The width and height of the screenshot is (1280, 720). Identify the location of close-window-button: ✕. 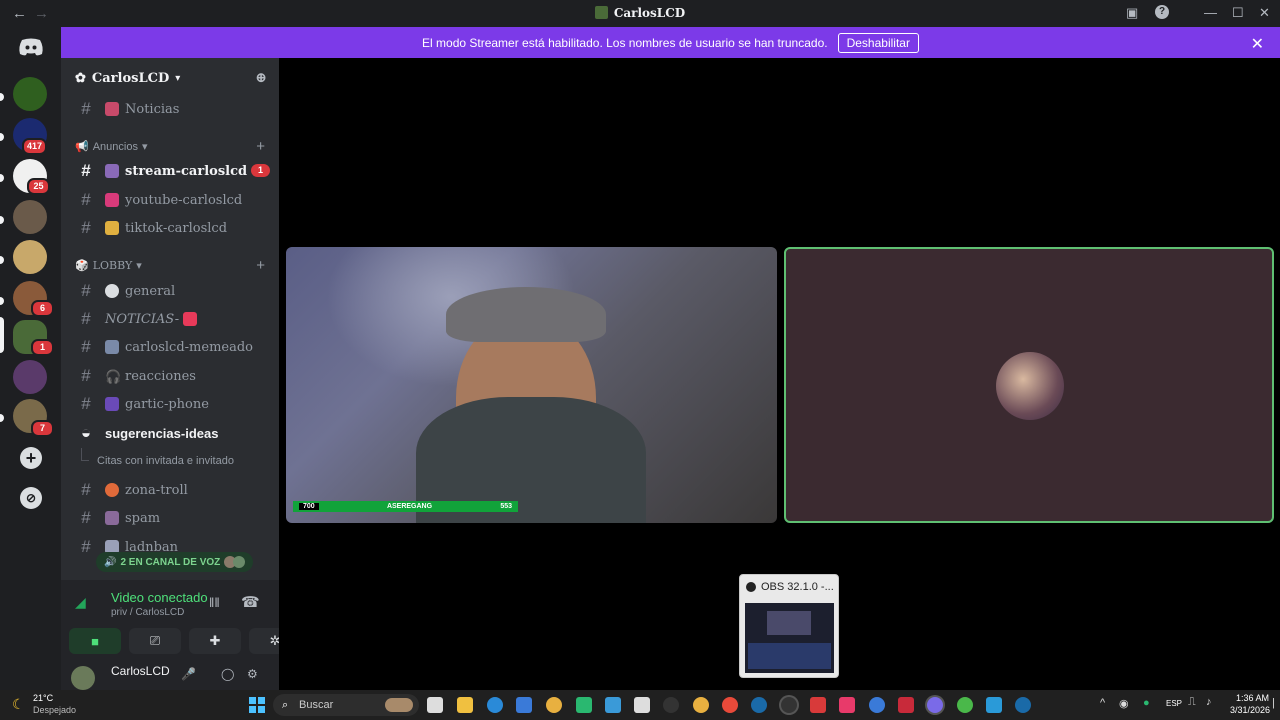
(1264, 13).